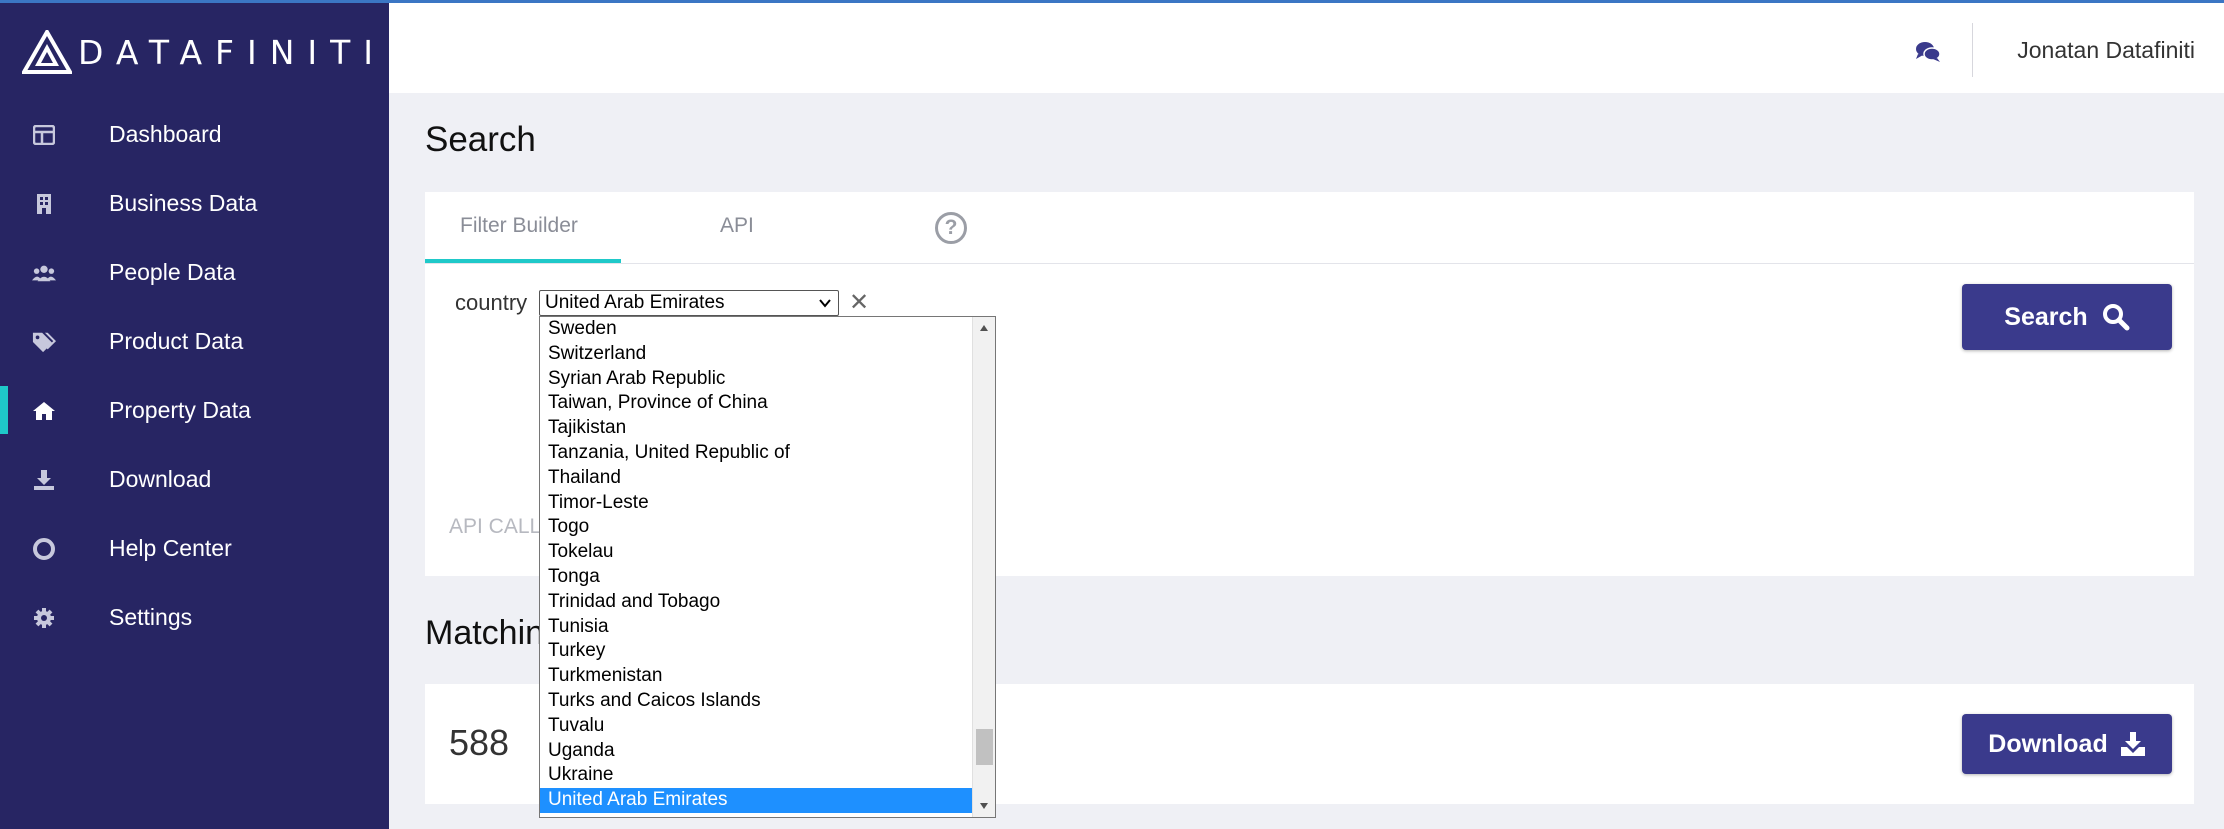  I want to click on country-select: United Arab Emirates, so click(689, 303).